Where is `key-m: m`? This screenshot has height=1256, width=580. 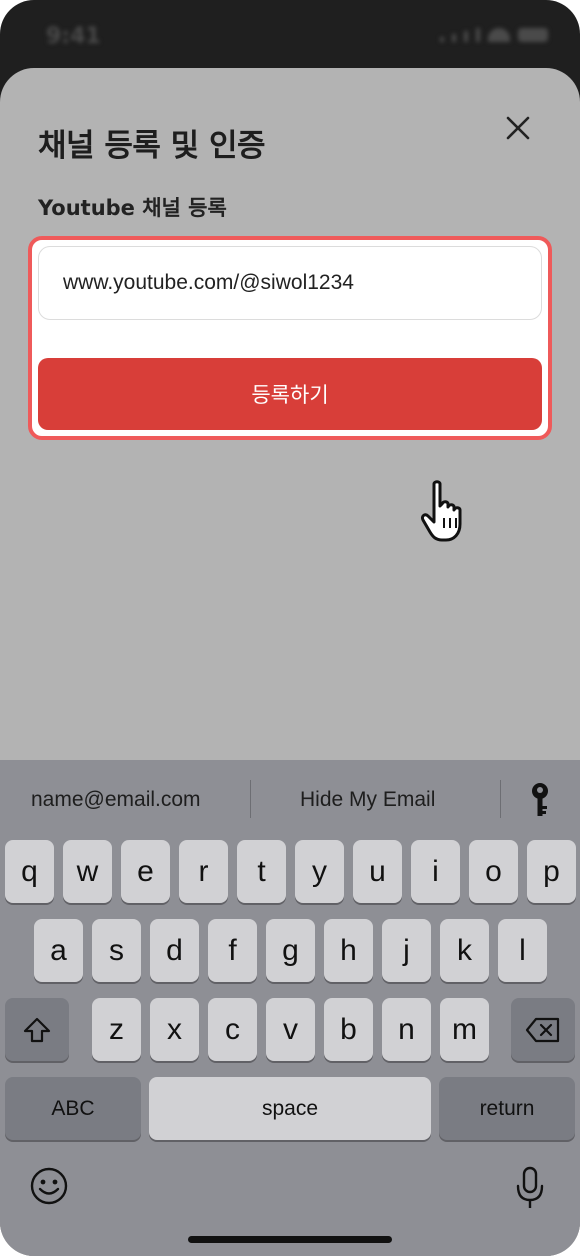 key-m: m is located at coordinates (464, 1029).